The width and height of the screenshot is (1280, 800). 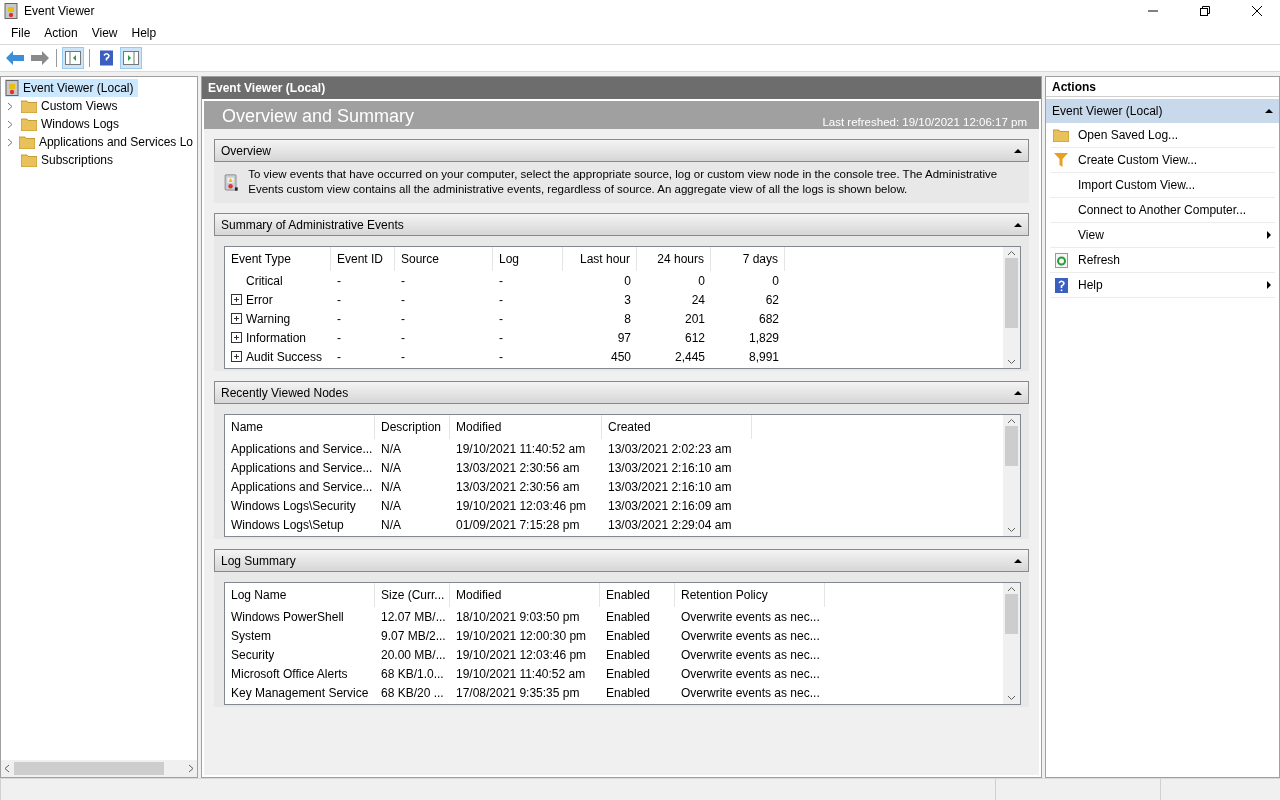 What do you see at coordinates (246, 150) in the screenshot?
I see `section-title: Overview` at bounding box center [246, 150].